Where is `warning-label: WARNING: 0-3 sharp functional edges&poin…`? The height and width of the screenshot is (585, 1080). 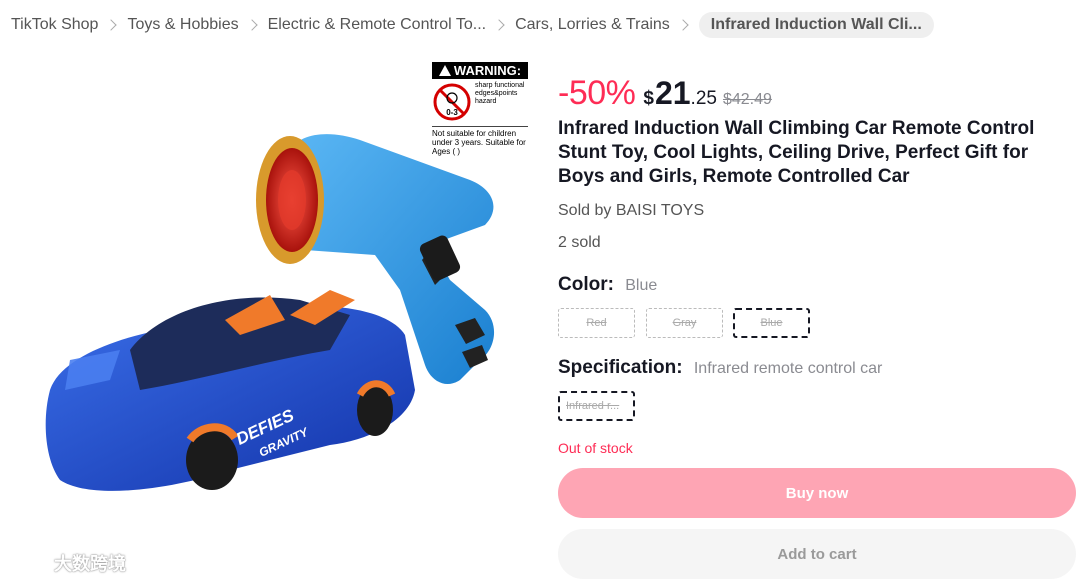 warning-label: WARNING: 0-3 sharp functional edges&poin… is located at coordinates (480, 112).